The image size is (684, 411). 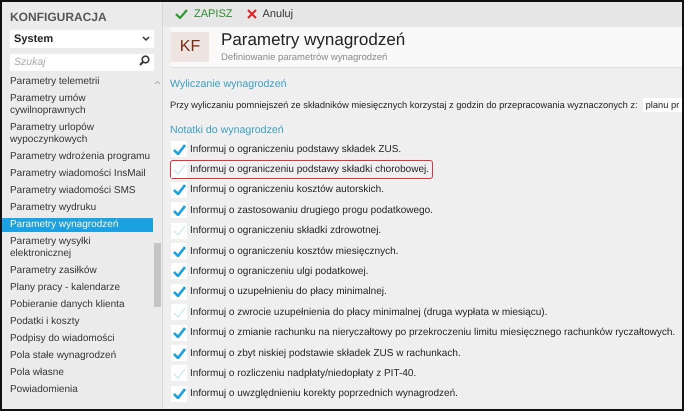 I want to click on scrollbar-thumb, so click(x=157, y=275).